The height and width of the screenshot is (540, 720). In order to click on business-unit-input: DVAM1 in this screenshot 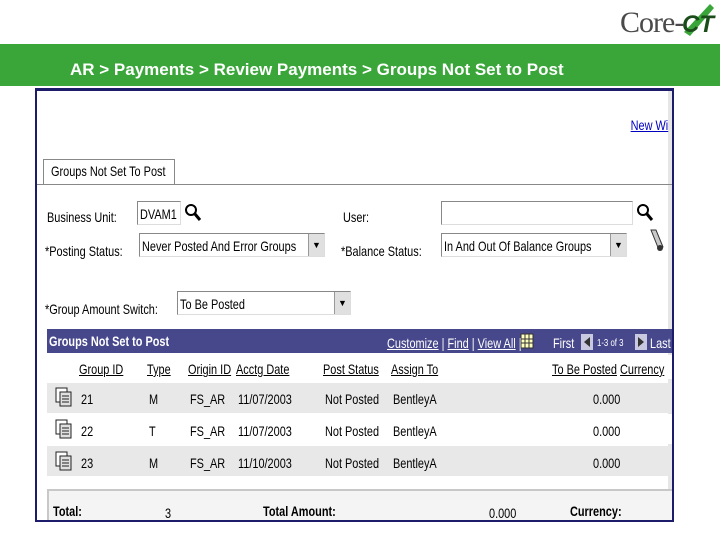, I will do `click(159, 213)`.